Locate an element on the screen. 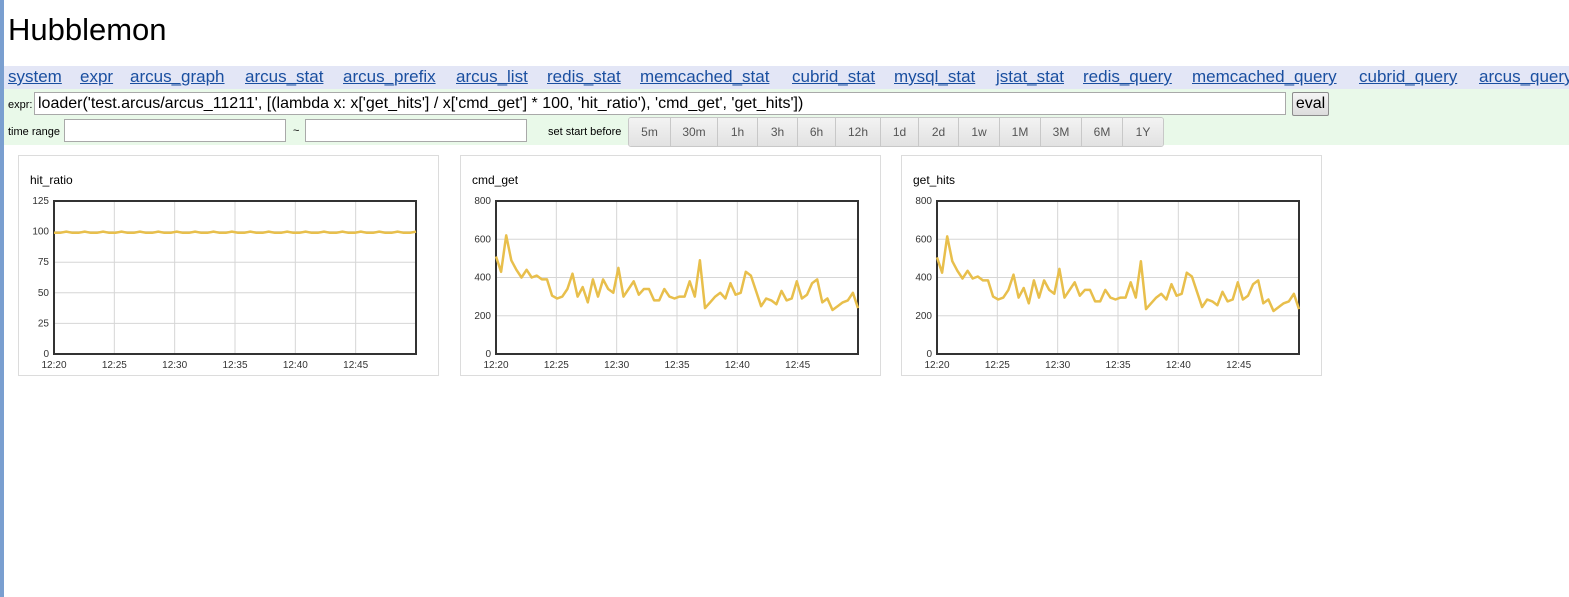  nav-link-memcached-stat: memcached_stat is located at coordinates (704, 77).